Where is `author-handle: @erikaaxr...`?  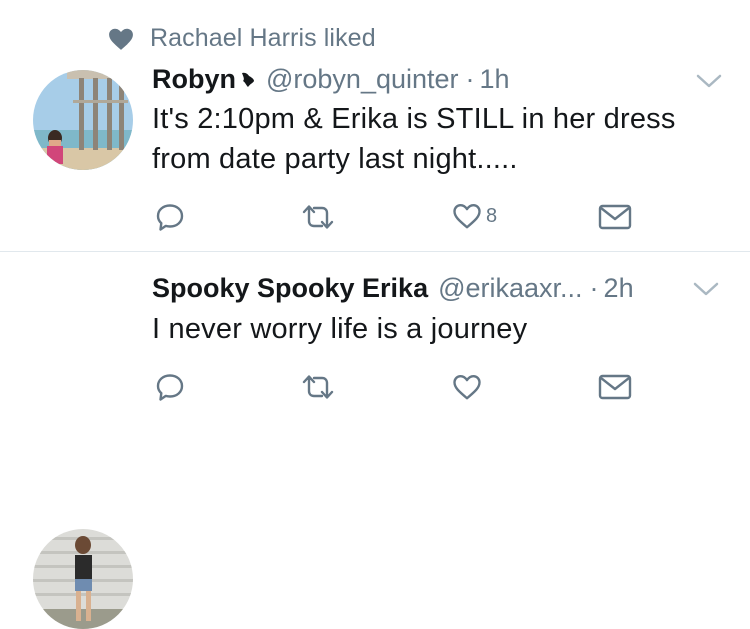 author-handle: @erikaaxr... is located at coordinates (510, 288).